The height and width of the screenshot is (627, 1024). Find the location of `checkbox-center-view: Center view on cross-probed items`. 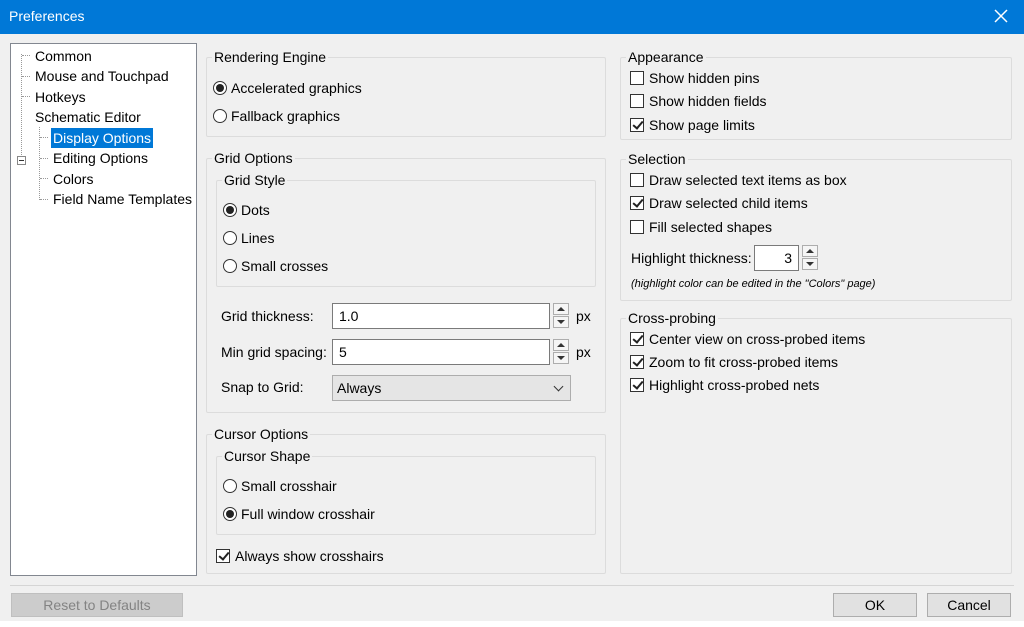

checkbox-center-view: Center view on cross-probed items is located at coordinates (747, 339).